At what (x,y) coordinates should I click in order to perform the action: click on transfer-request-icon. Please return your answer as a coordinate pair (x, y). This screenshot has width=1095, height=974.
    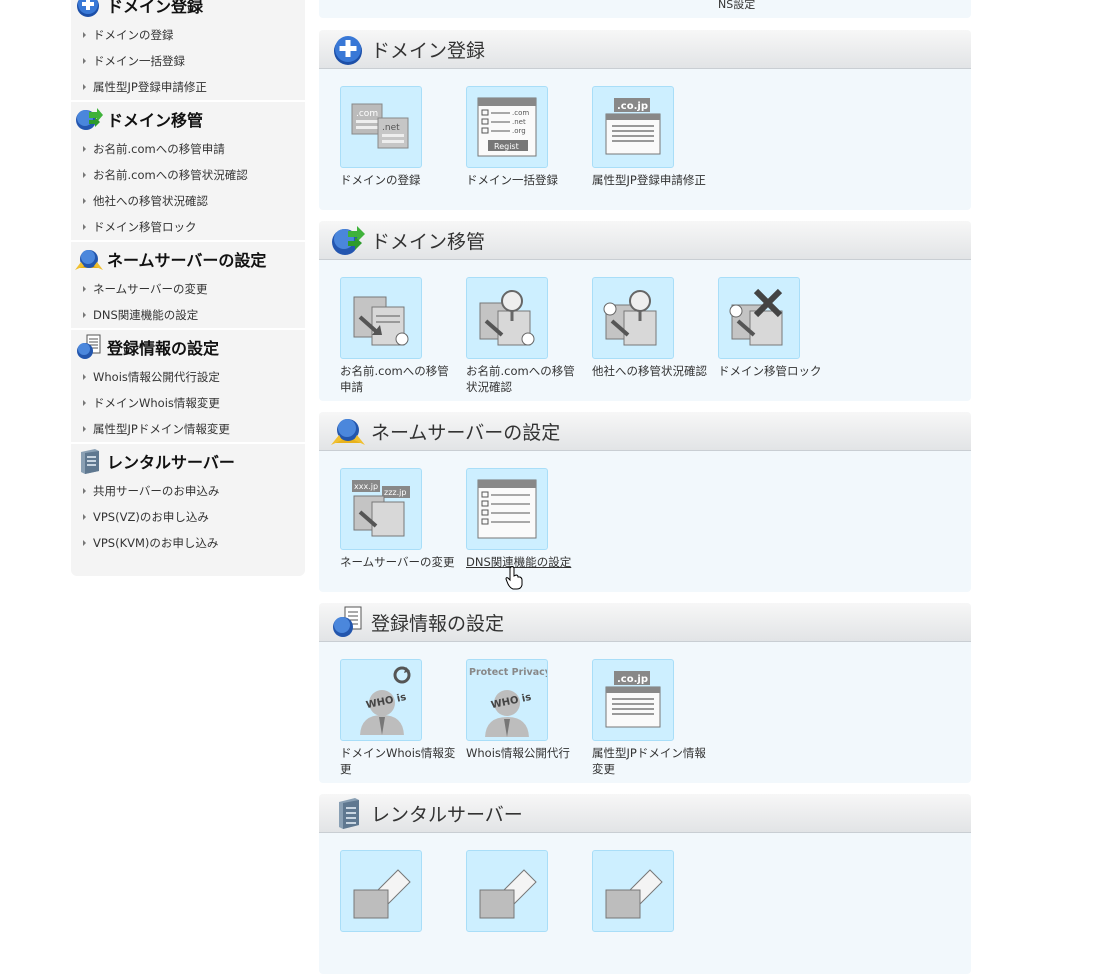
    Looking at the image, I should click on (381, 321).